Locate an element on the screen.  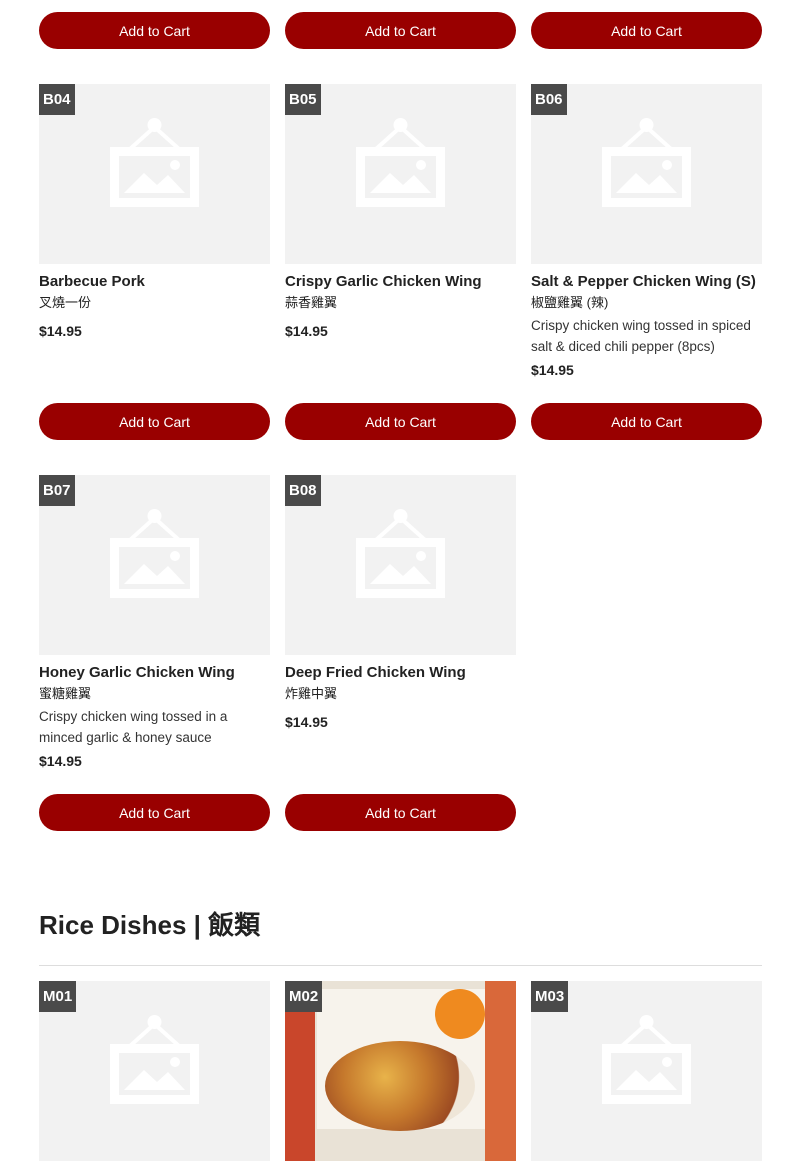
cart-row-b07-b08: Add to Cart Add to Cart is located at coordinates (277, 812).